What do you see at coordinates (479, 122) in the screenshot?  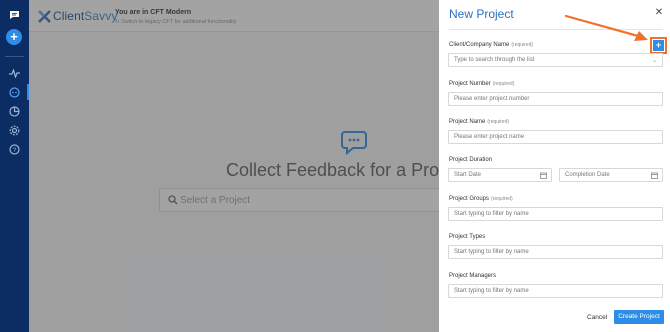 I see `project-name-label: Project Name (required)` at bounding box center [479, 122].